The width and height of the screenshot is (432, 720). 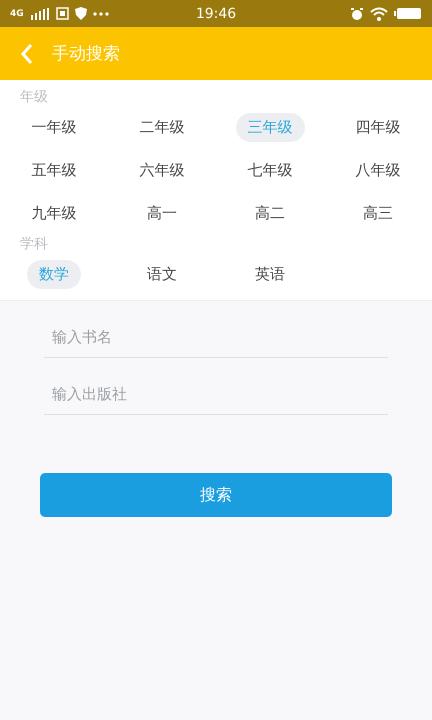 What do you see at coordinates (216, 394) in the screenshot?
I see `input-field: 输入出版社` at bounding box center [216, 394].